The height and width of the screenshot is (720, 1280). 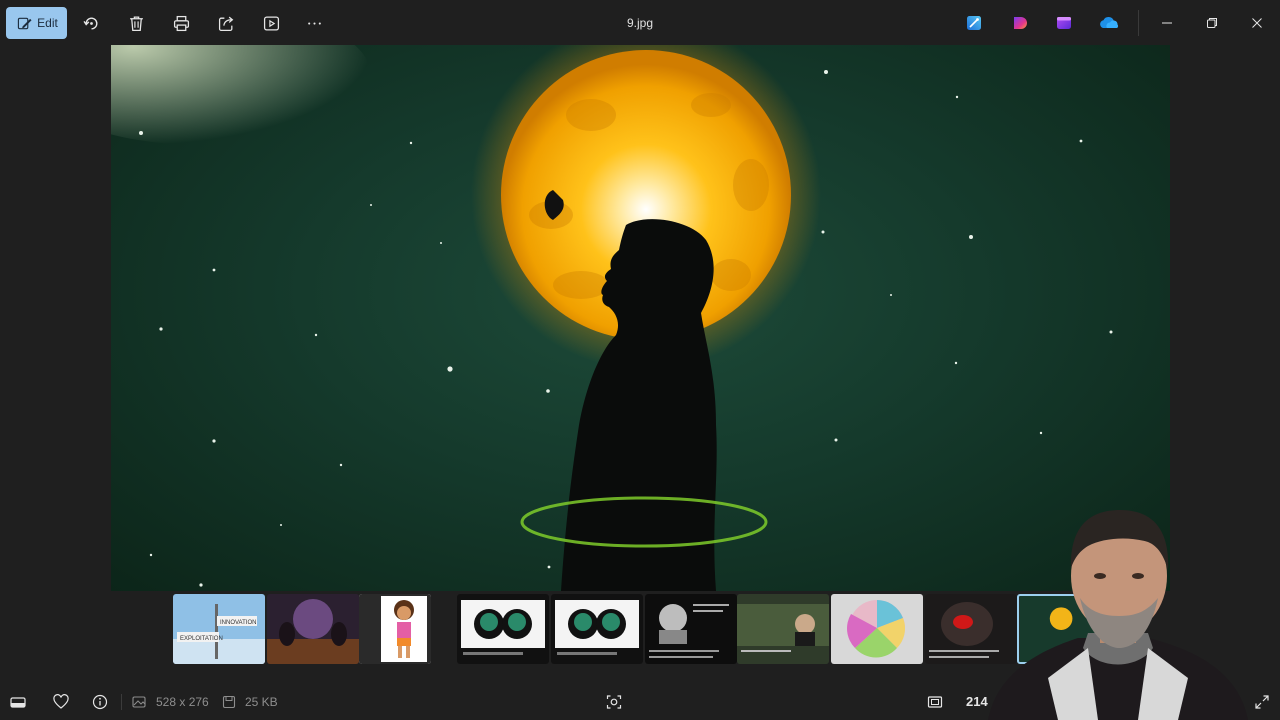 I want to click on thumbnail: INNOVATION EXPLOITATION, so click(x=219, y=629).